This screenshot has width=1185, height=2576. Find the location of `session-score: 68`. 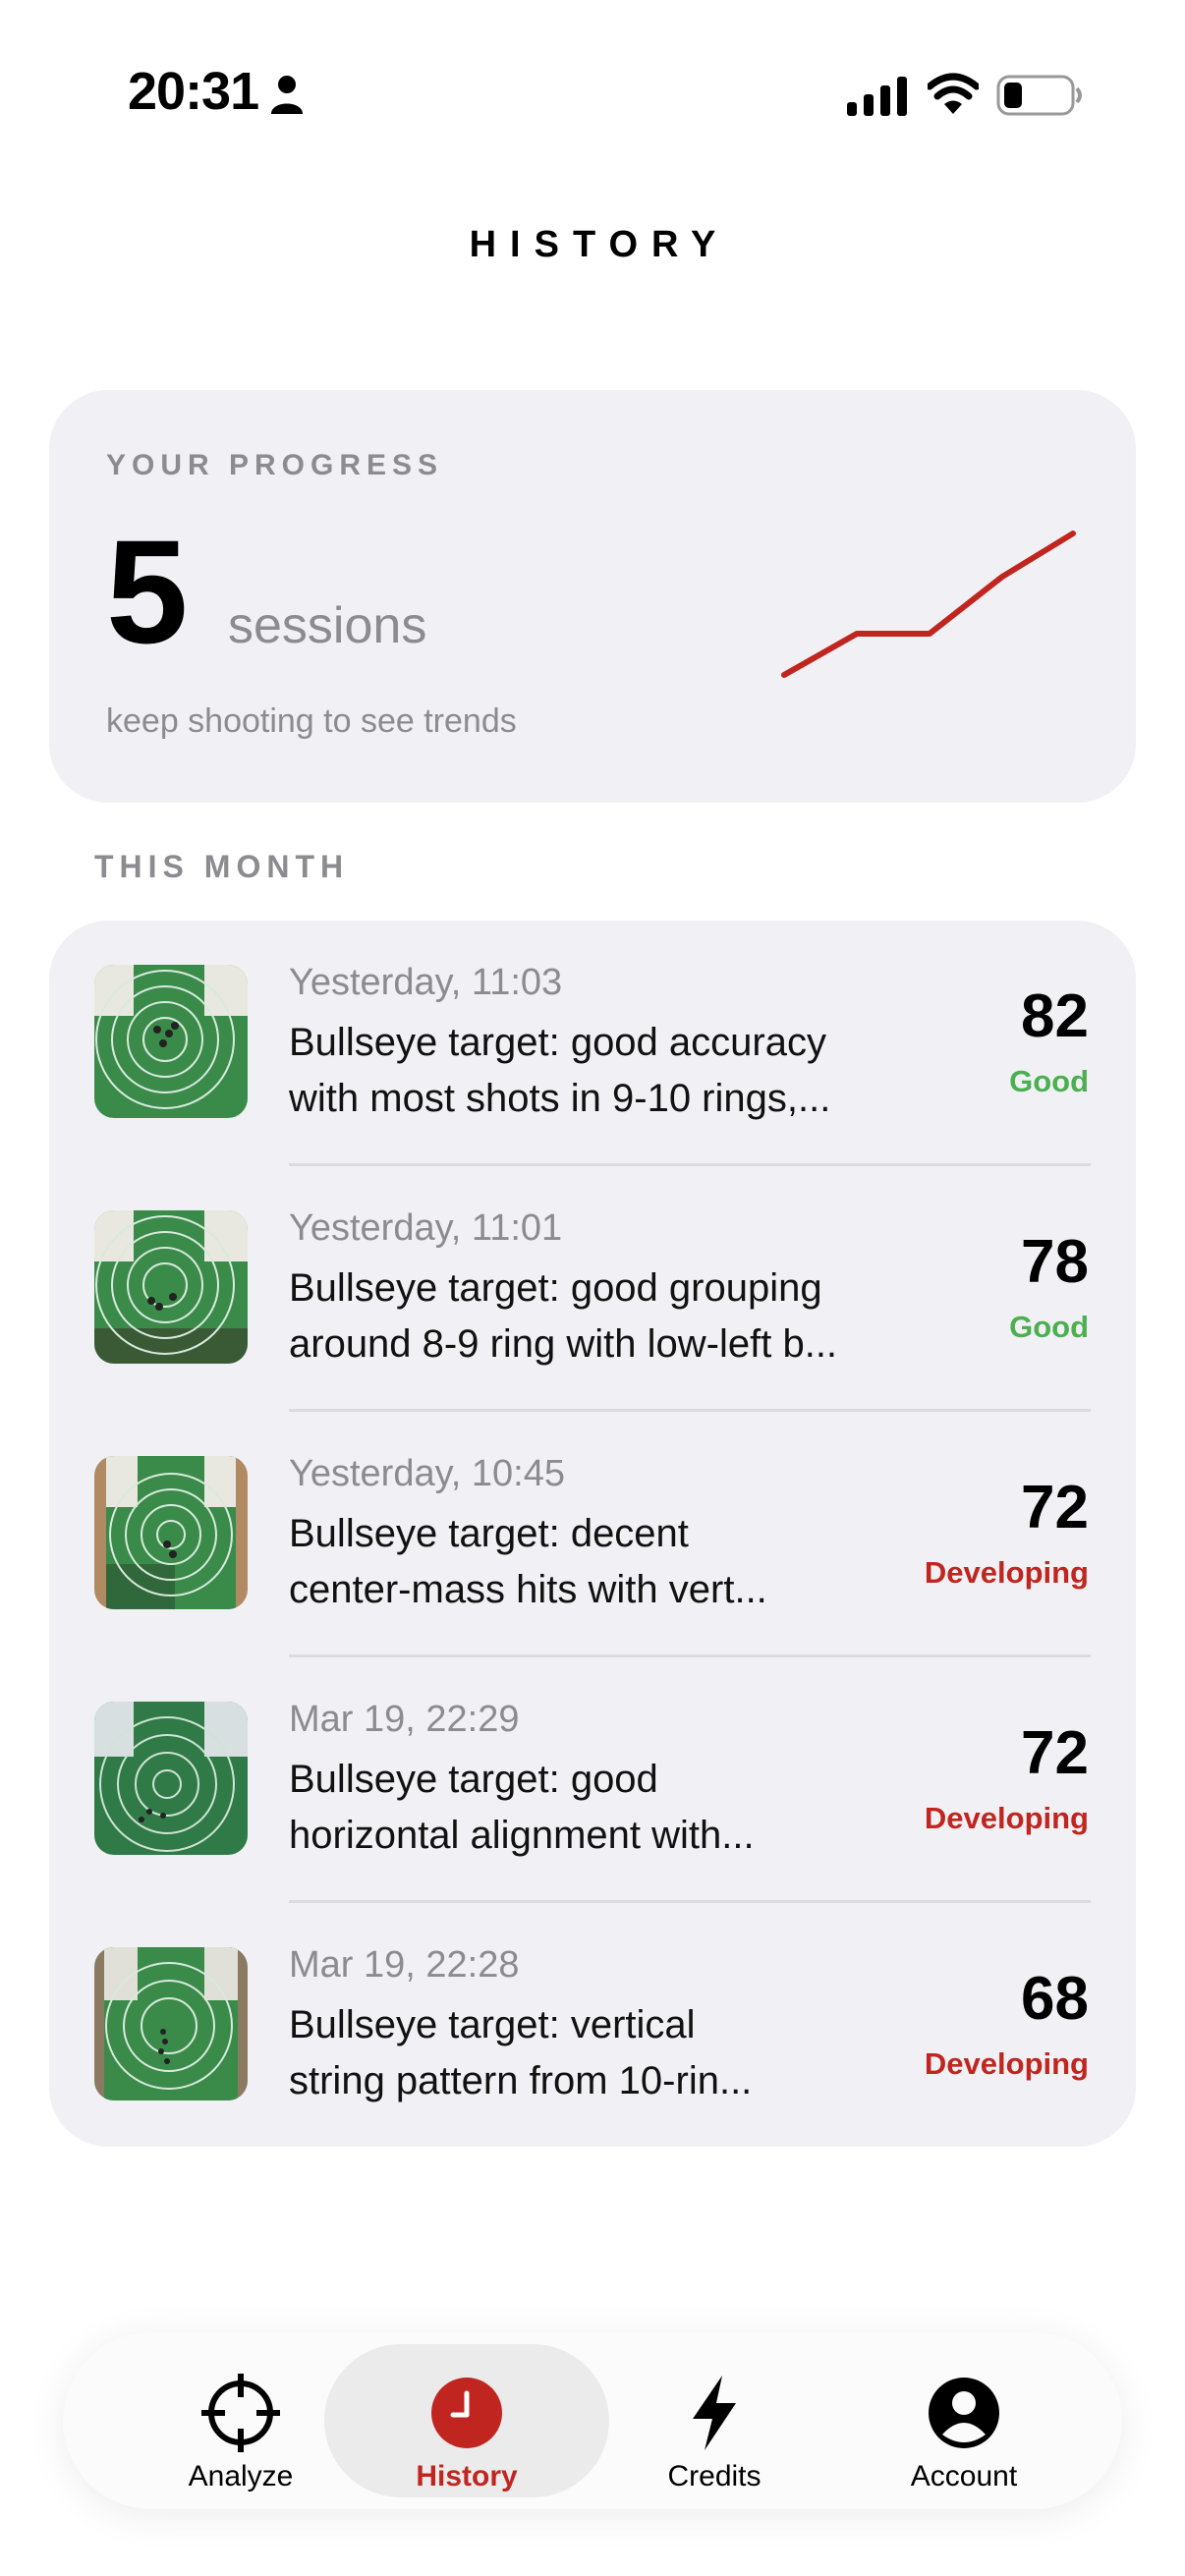

session-score: 68 is located at coordinates (1055, 1999).